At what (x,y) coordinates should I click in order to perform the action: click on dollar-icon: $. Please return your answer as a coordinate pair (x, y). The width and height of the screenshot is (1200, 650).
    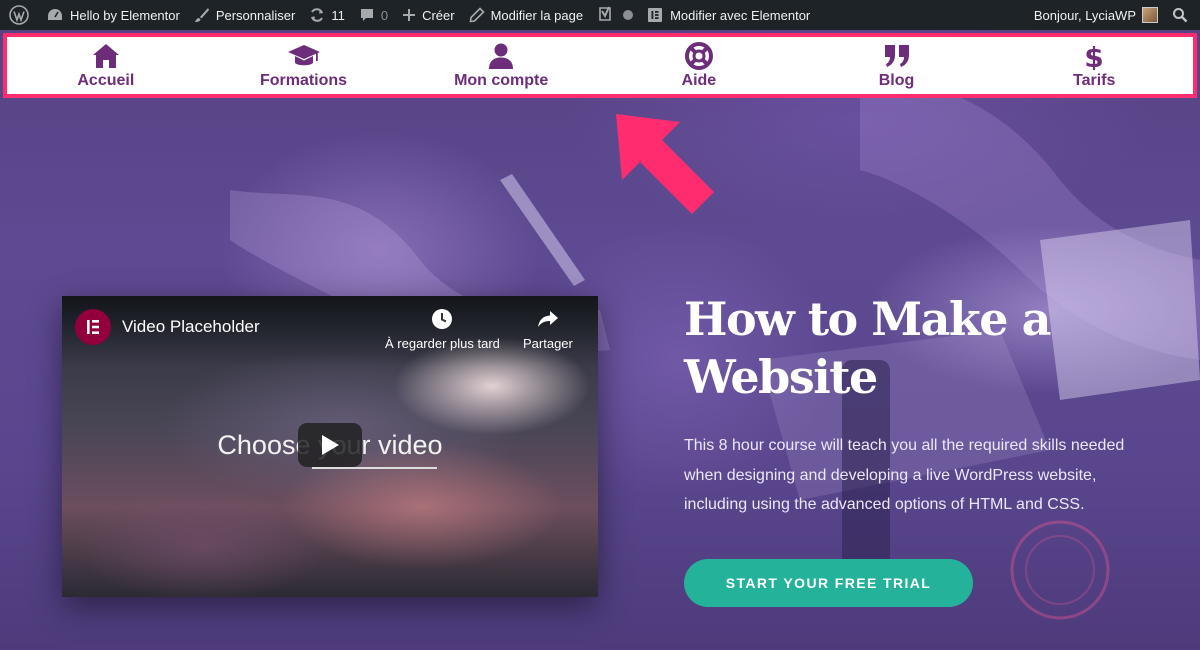
    Looking at the image, I should click on (1093, 56).